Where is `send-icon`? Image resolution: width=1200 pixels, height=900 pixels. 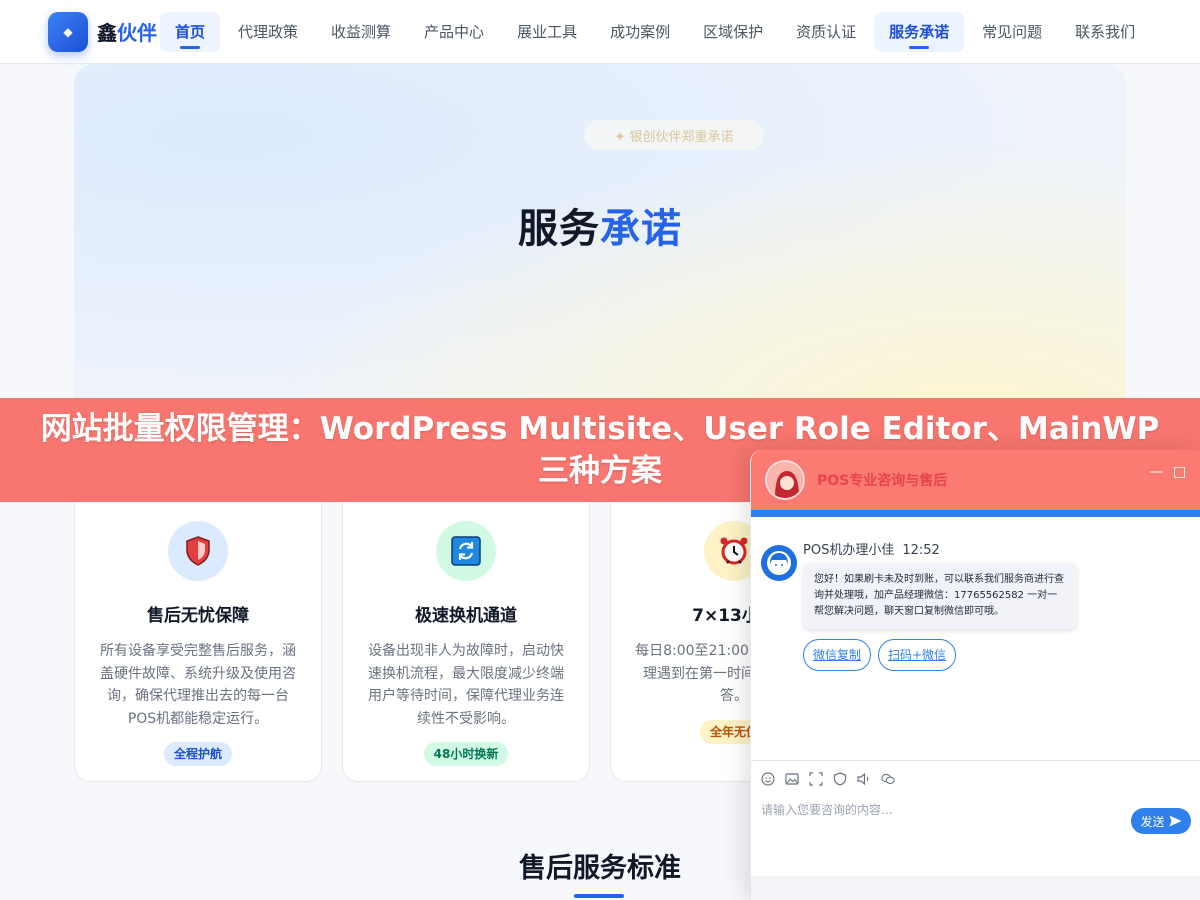 send-icon is located at coordinates (1175, 821).